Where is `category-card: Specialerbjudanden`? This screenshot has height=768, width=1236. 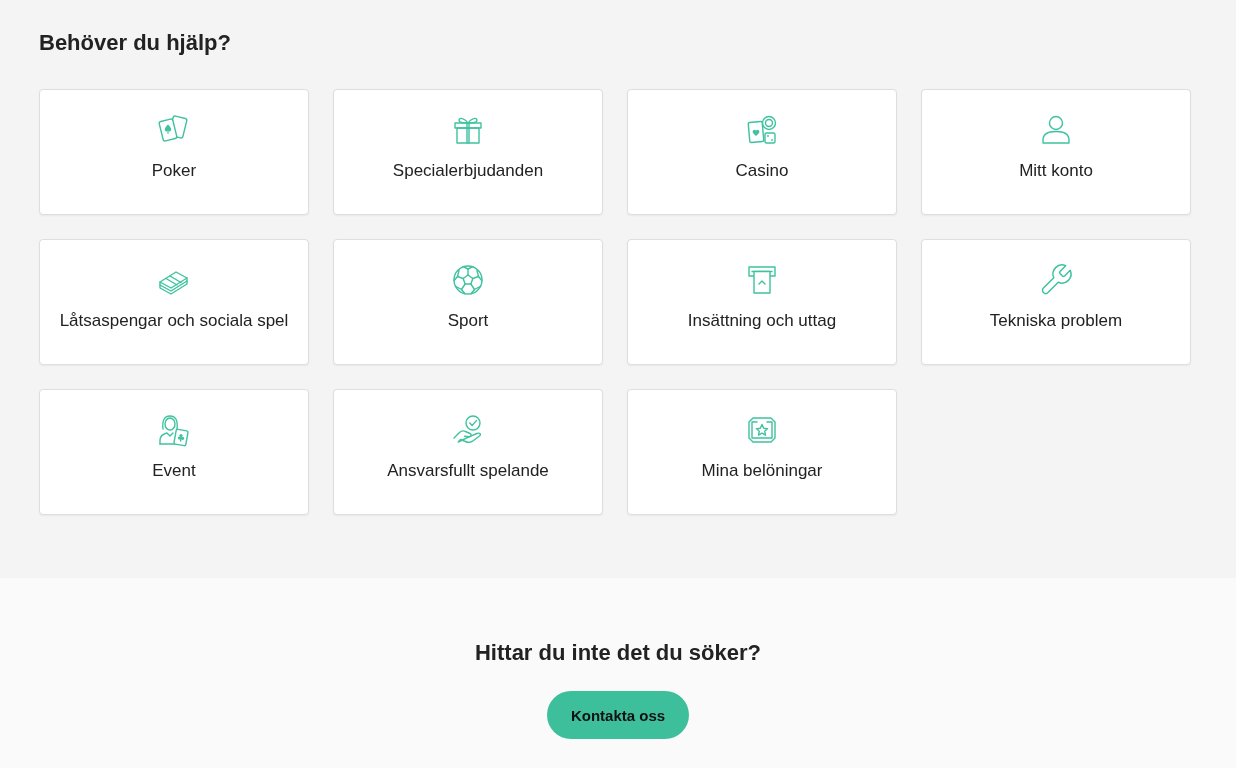 category-card: Specialerbjudanden is located at coordinates (468, 152).